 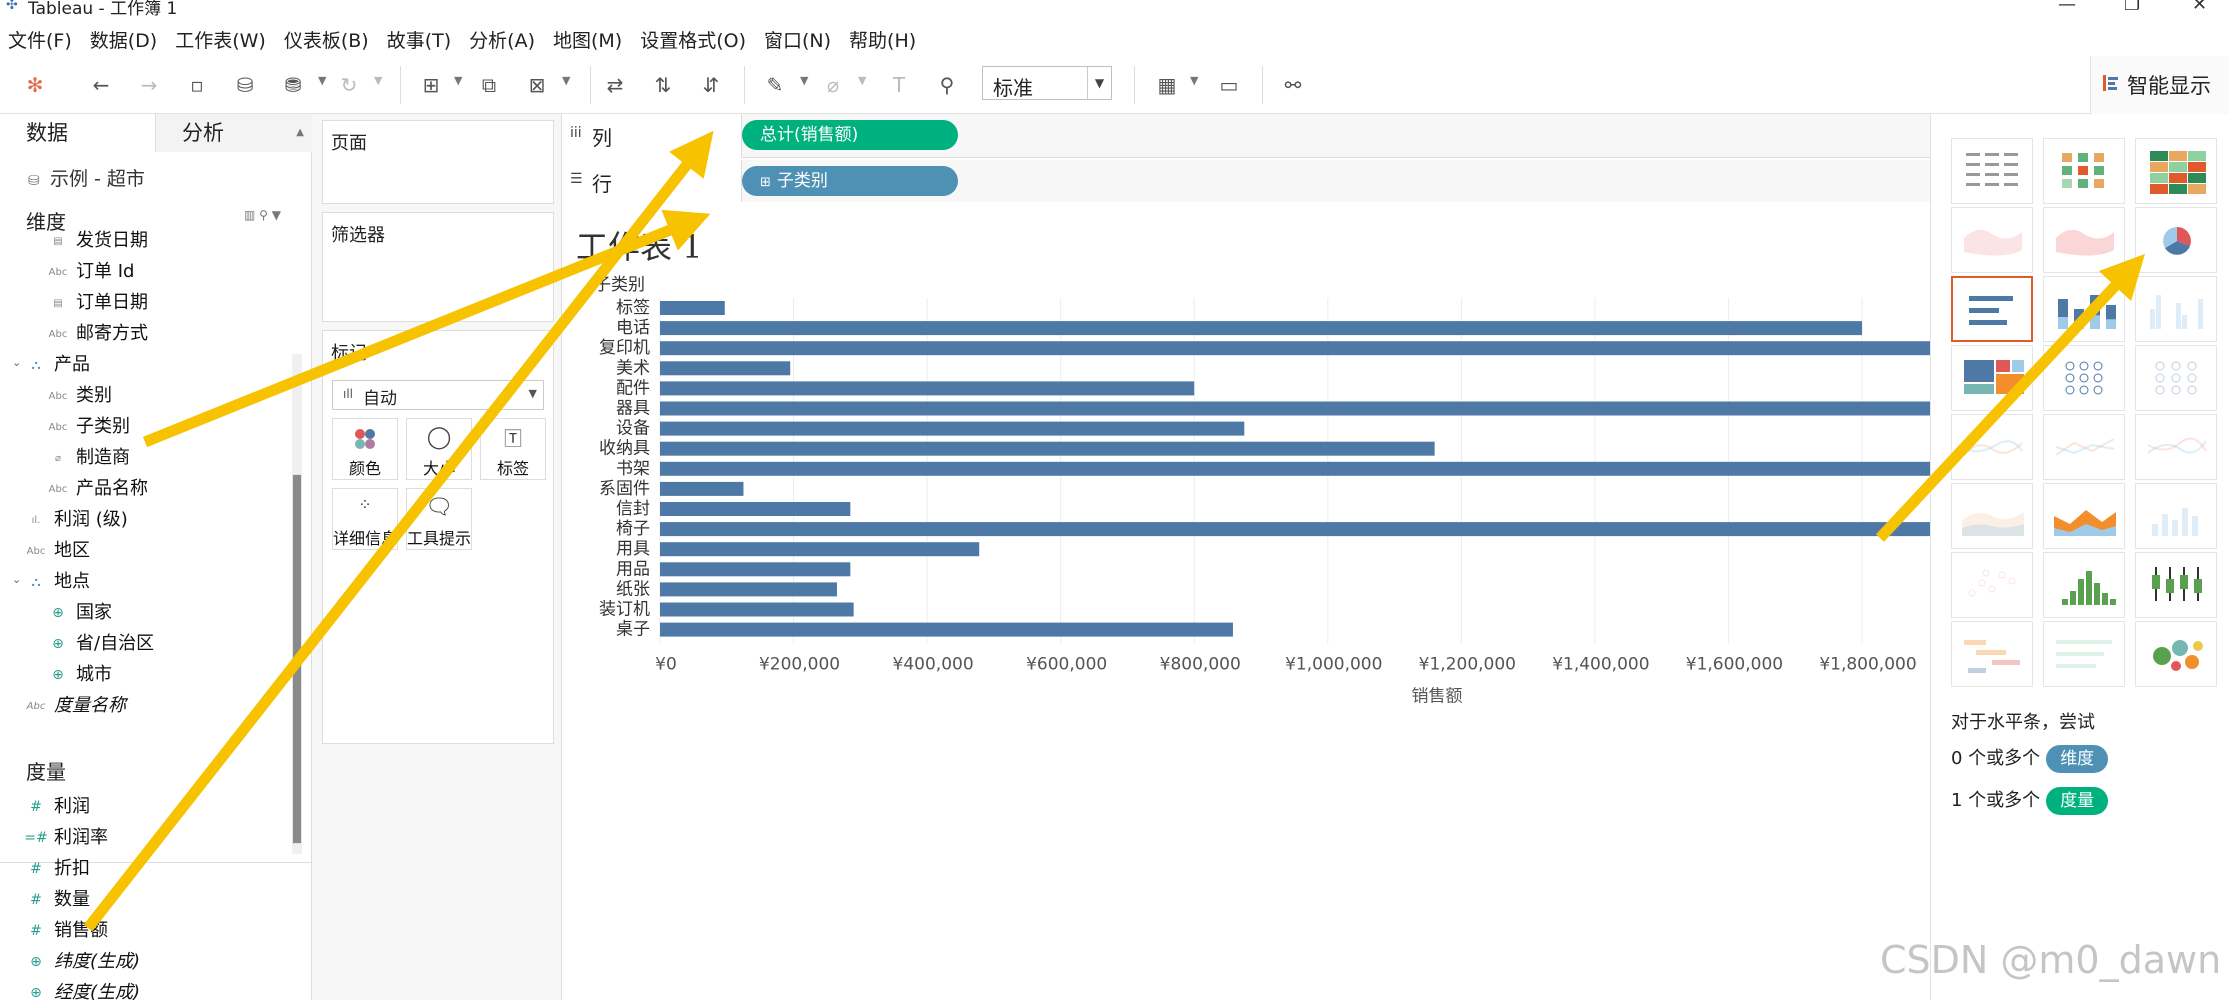 I want to click on chart-type-gantt-thumb, so click(x=1992, y=654).